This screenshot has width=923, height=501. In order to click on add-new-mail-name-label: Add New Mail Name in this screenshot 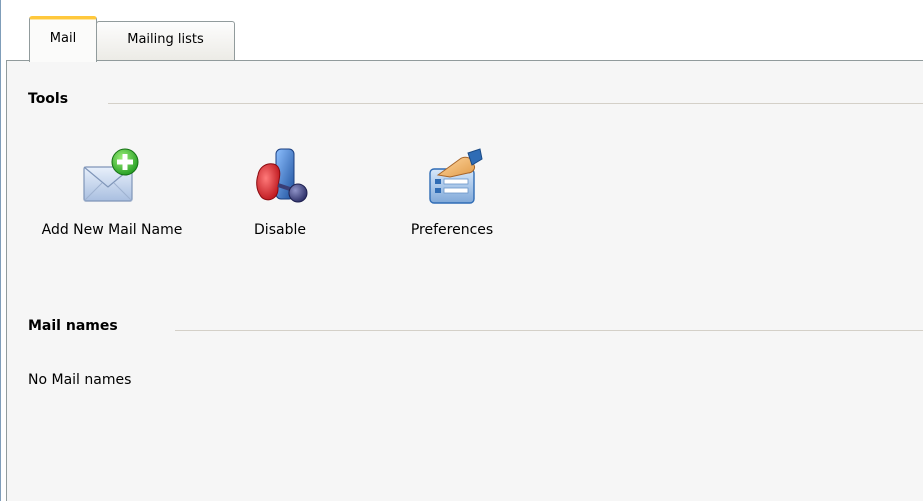, I will do `click(112, 230)`.